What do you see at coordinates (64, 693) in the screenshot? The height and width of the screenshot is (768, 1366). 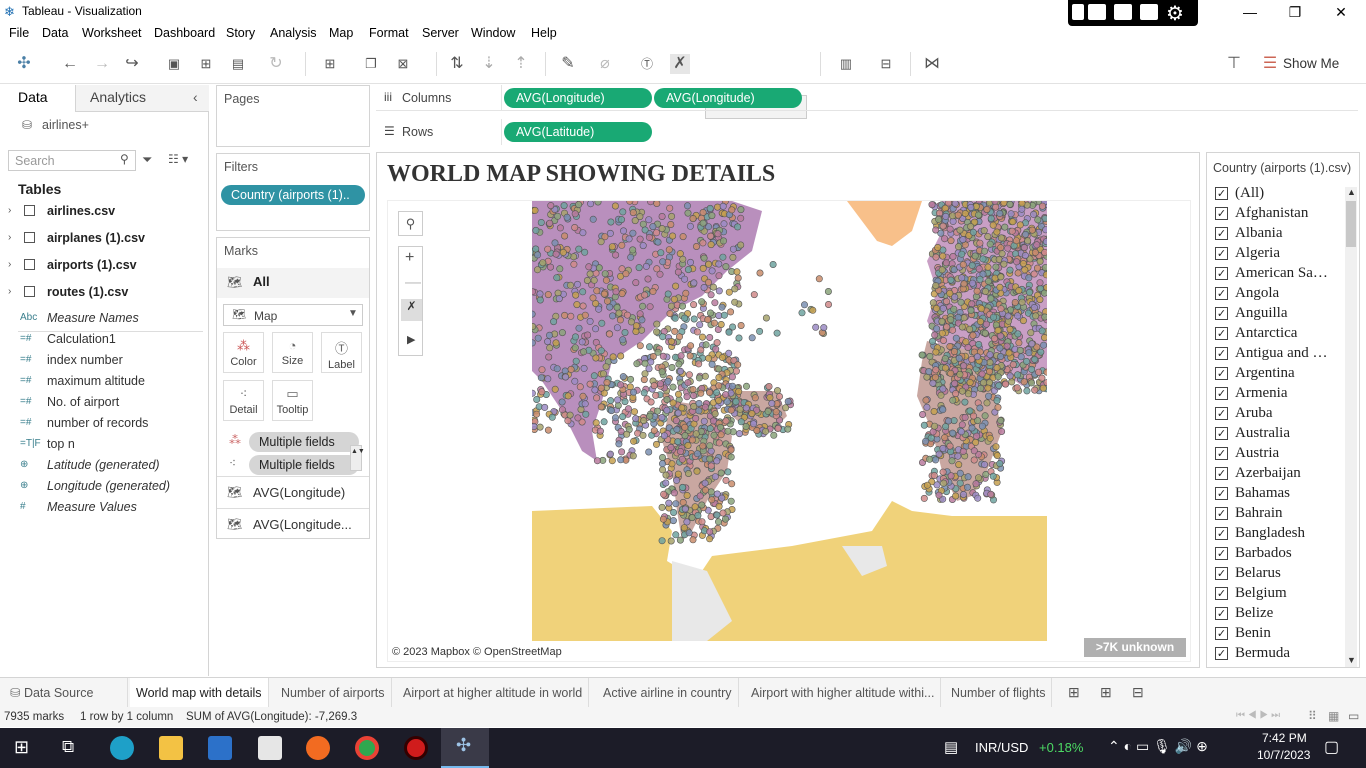 I see `tab-data-source: ⛁ Data Source` at bounding box center [64, 693].